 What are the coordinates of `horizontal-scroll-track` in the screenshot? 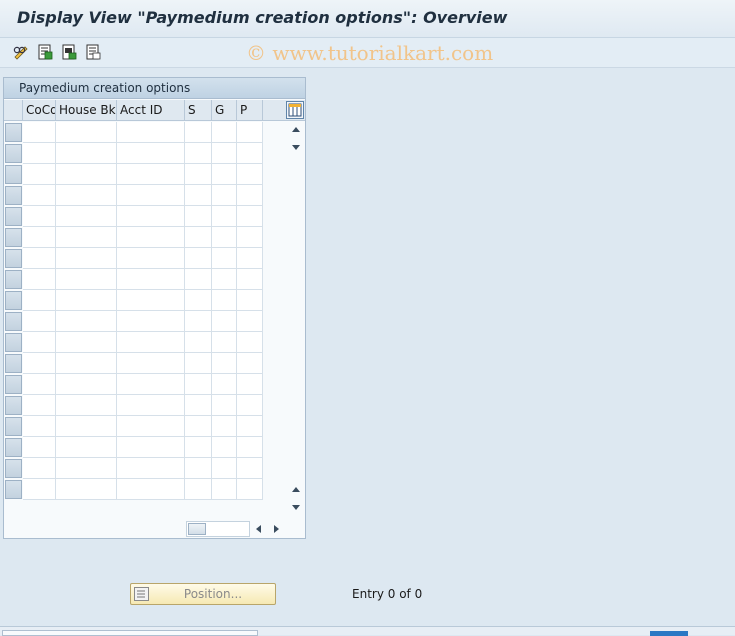 It's located at (218, 529).